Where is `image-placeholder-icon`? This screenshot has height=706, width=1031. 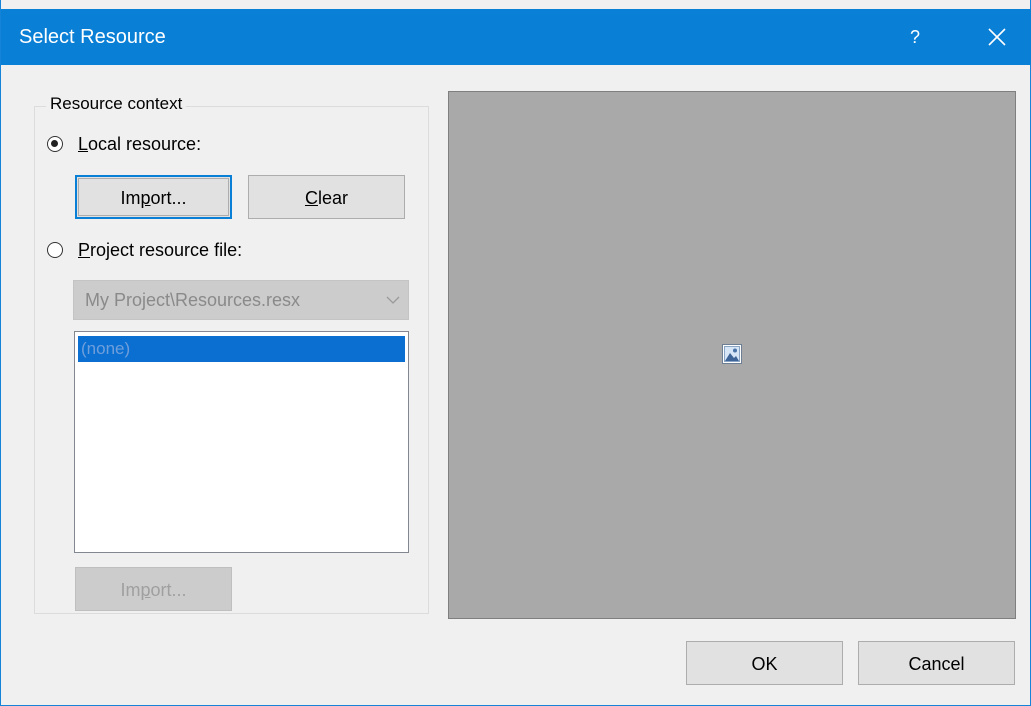
image-placeholder-icon is located at coordinates (732, 354).